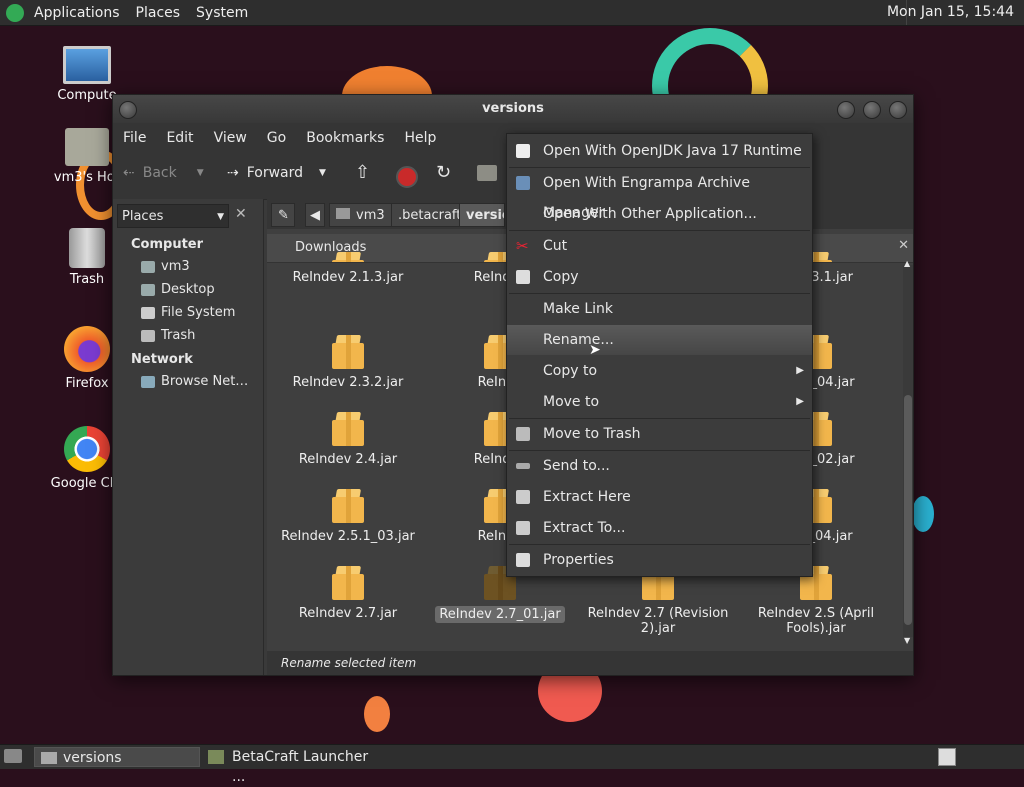  Describe the element at coordinates (188, 289) in the screenshot. I see `sidebar-item-label: Desktop` at that location.